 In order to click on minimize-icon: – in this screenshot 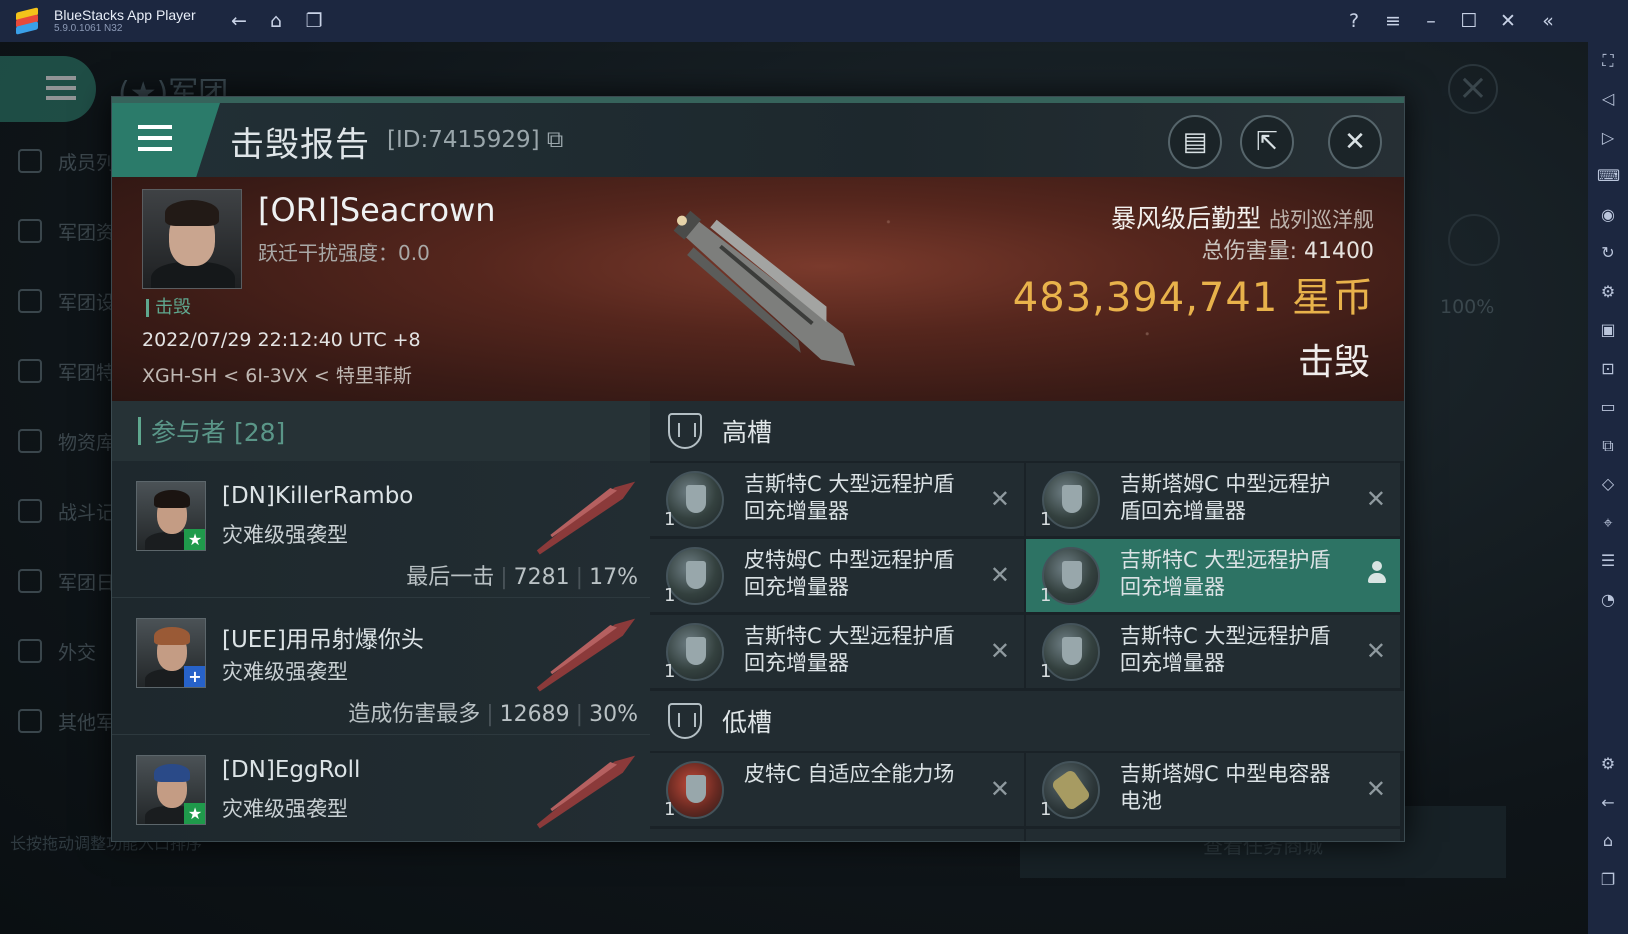, I will do `click(1431, 21)`.